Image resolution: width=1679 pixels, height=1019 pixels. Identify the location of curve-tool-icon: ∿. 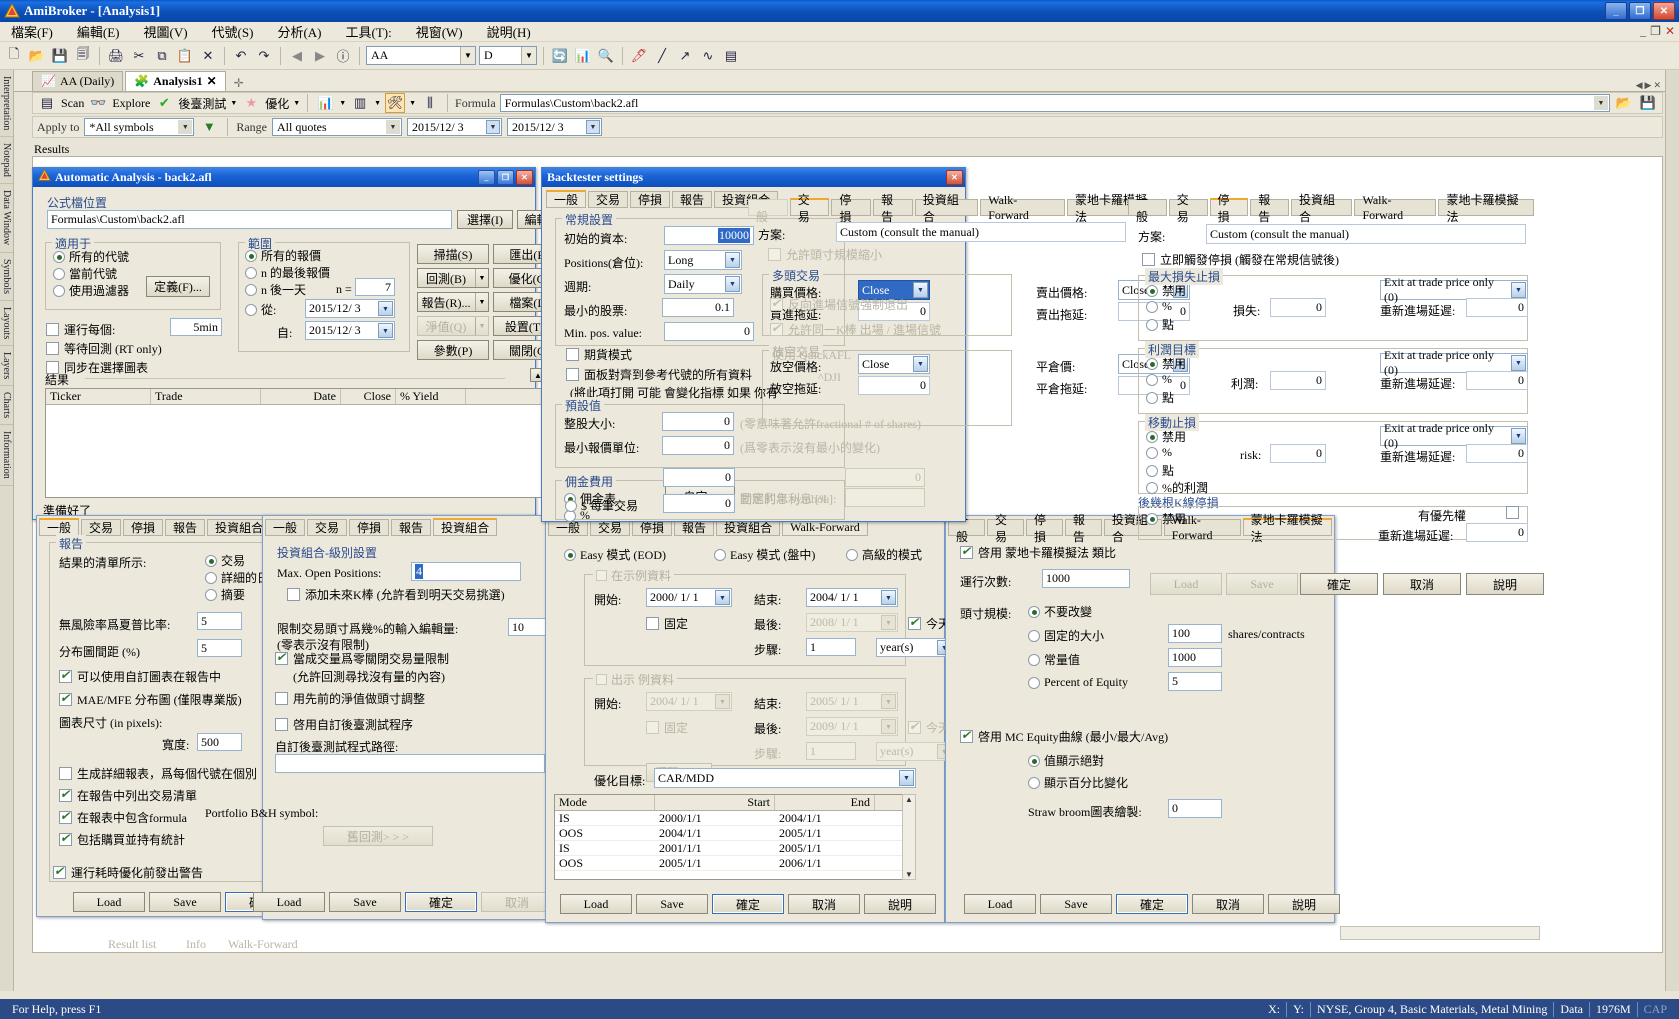
(708, 56).